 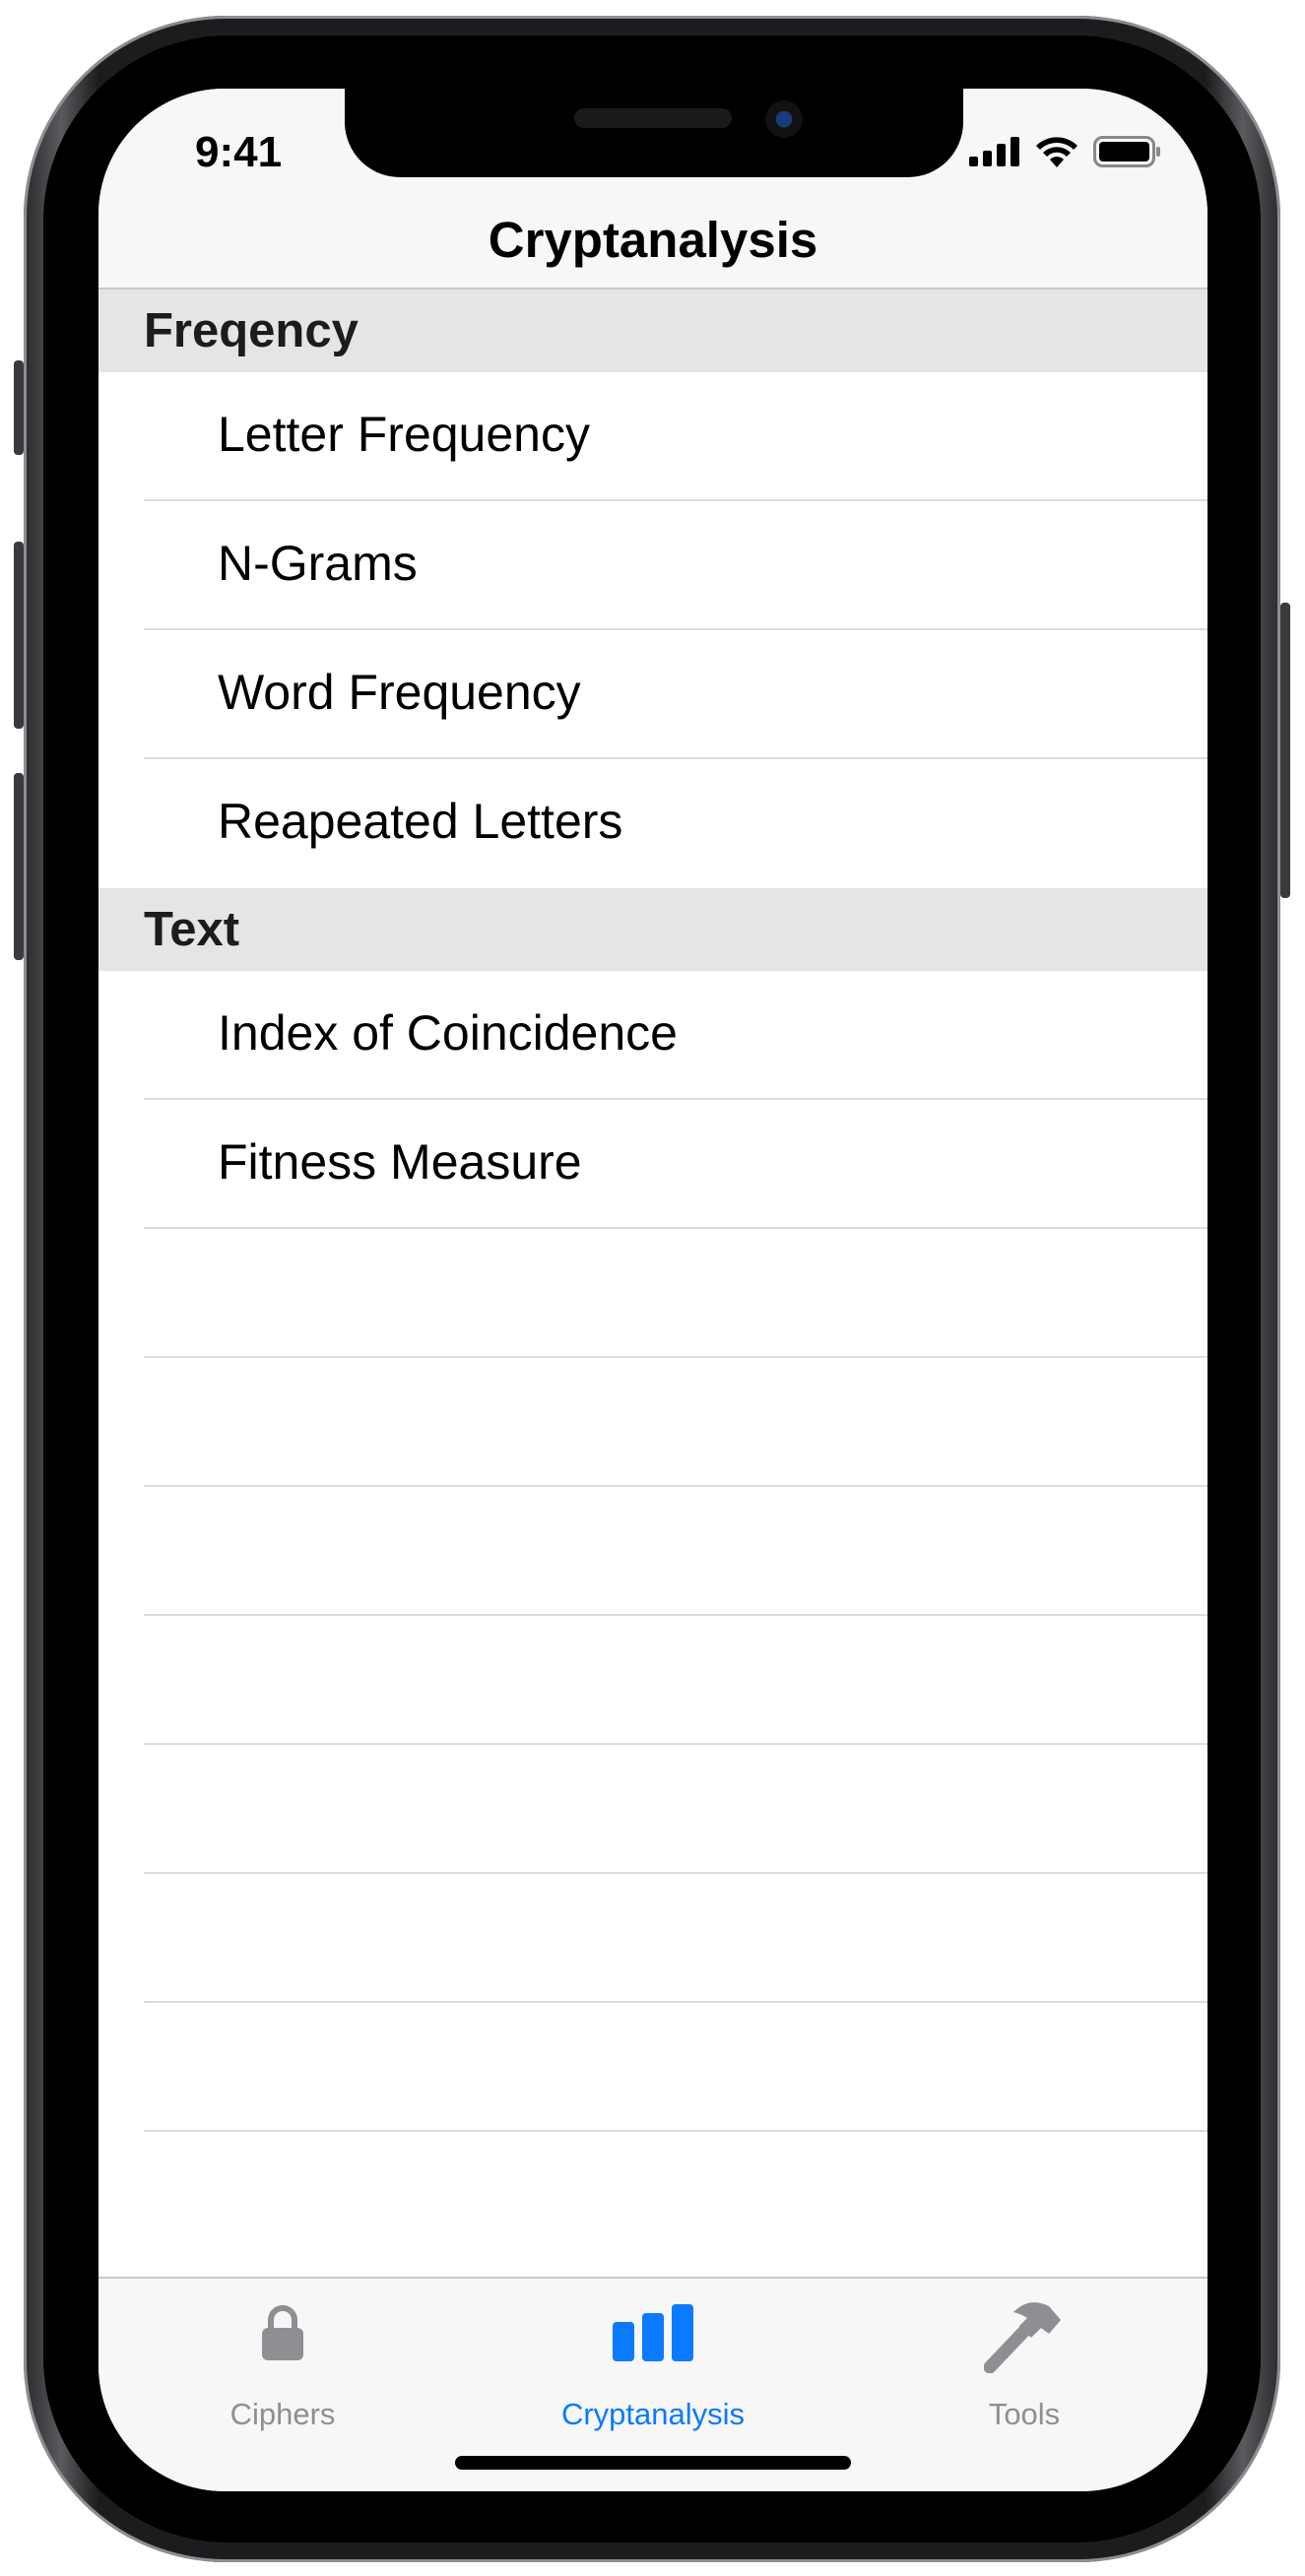 What do you see at coordinates (283, 2367) in the screenshot?
I see `tab-ciphers: Ciphers` at bounding box center [283, 2367].